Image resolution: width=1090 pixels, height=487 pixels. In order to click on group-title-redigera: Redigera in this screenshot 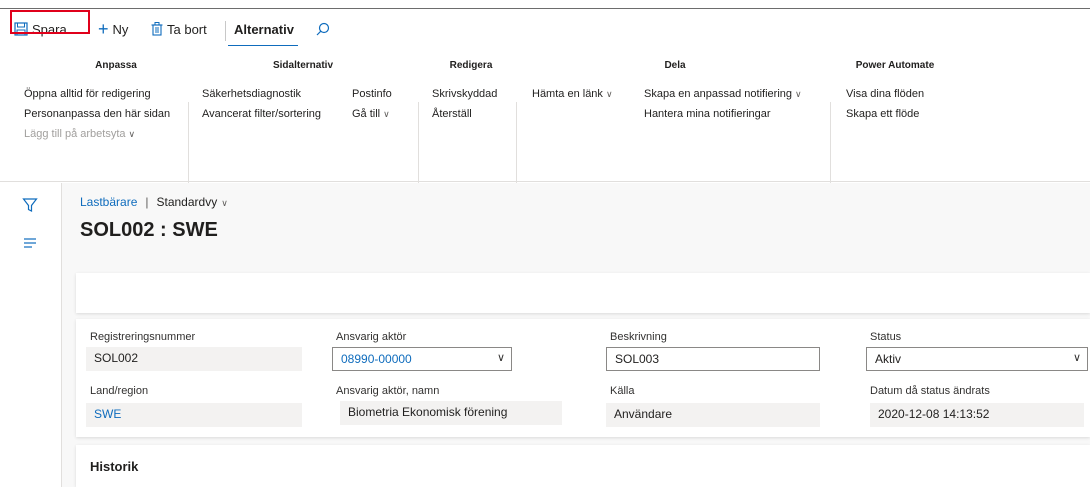, I will do `click(471, 65)`.